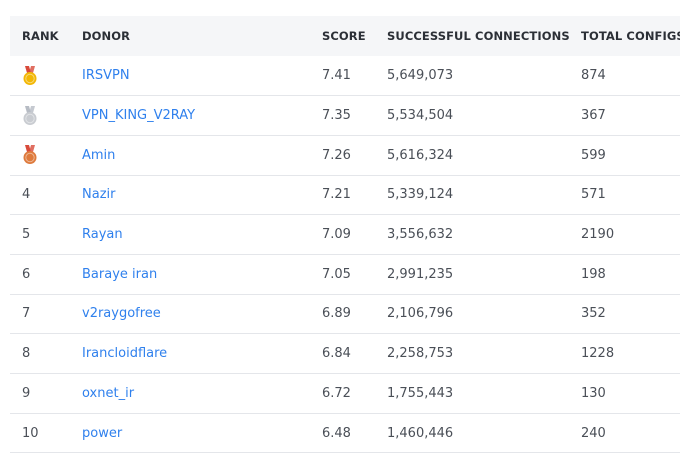 The image size is (680, 457). What do you see at coordinates (593, 116) in the screenshot?
I see `total-configs-cell: 367` at bounding box center [593, 116].